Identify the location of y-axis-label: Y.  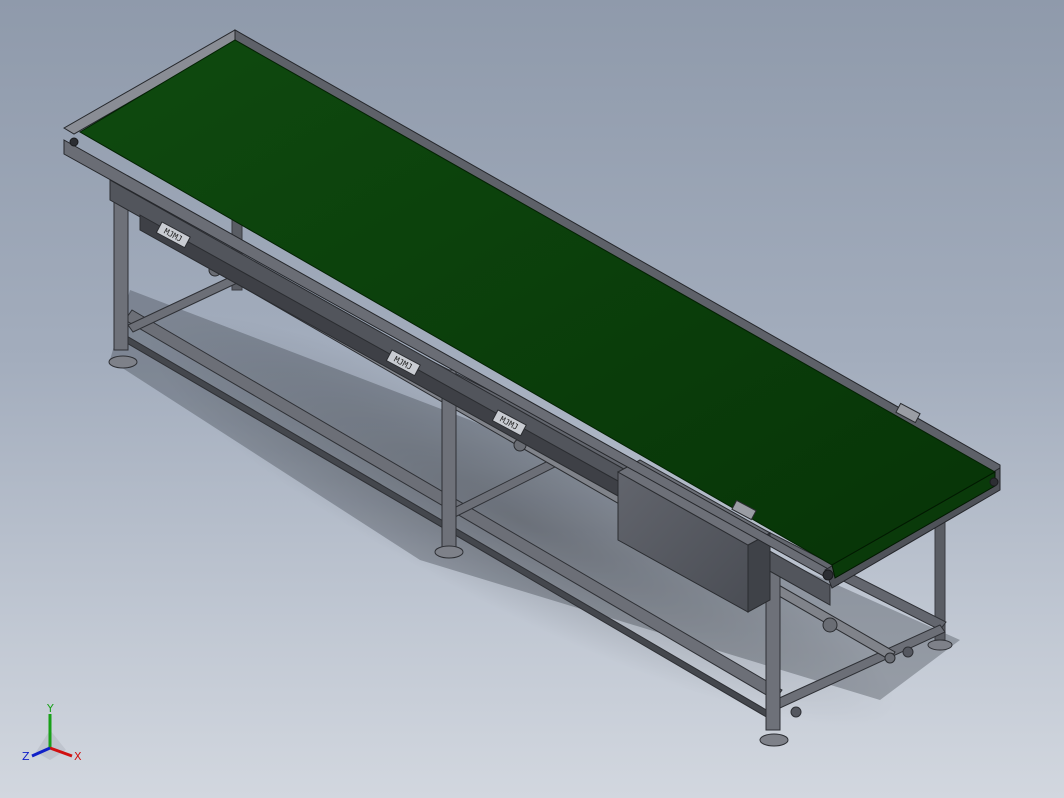
(50, 708).